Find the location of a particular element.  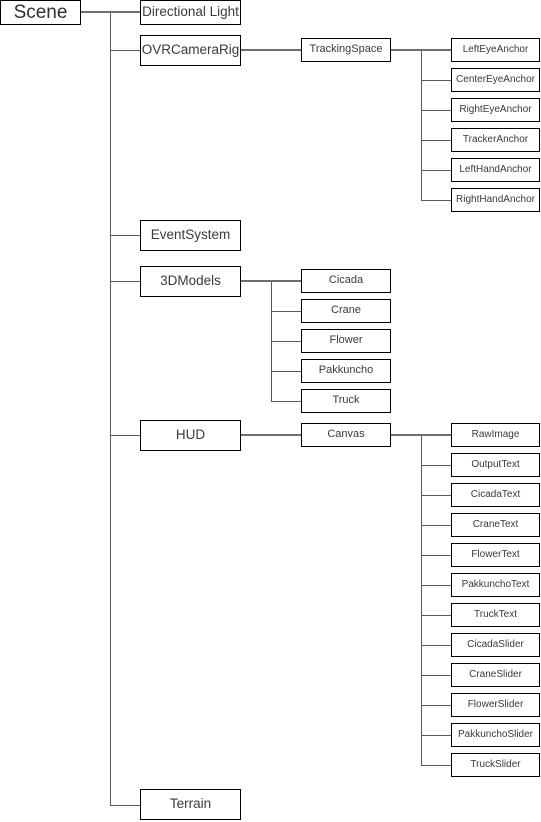

node-craneslider: CraneSlider is located at coordinates (495, 675).